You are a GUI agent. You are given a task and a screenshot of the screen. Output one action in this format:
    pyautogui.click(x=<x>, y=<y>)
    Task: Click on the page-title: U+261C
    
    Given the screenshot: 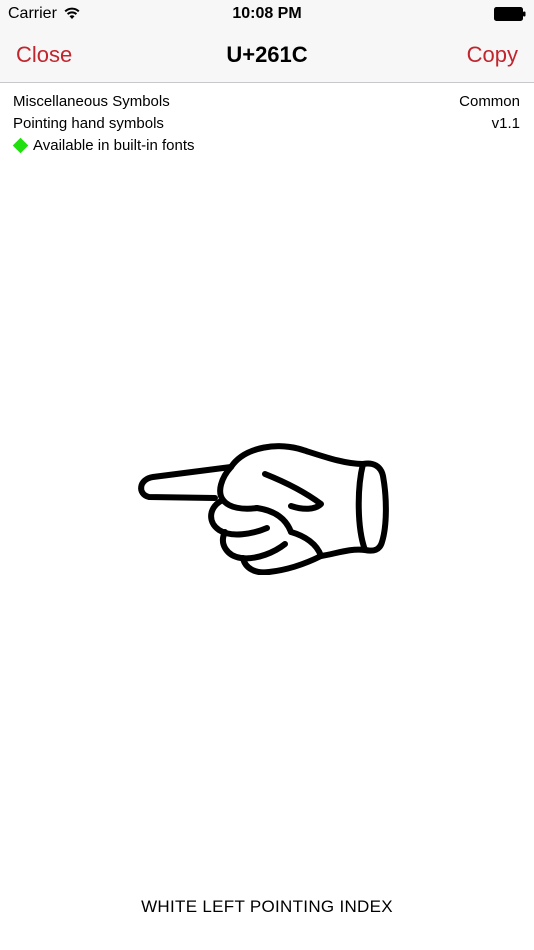 What is the action you would take?
    pyautogui.click(x=267, y=54)
    